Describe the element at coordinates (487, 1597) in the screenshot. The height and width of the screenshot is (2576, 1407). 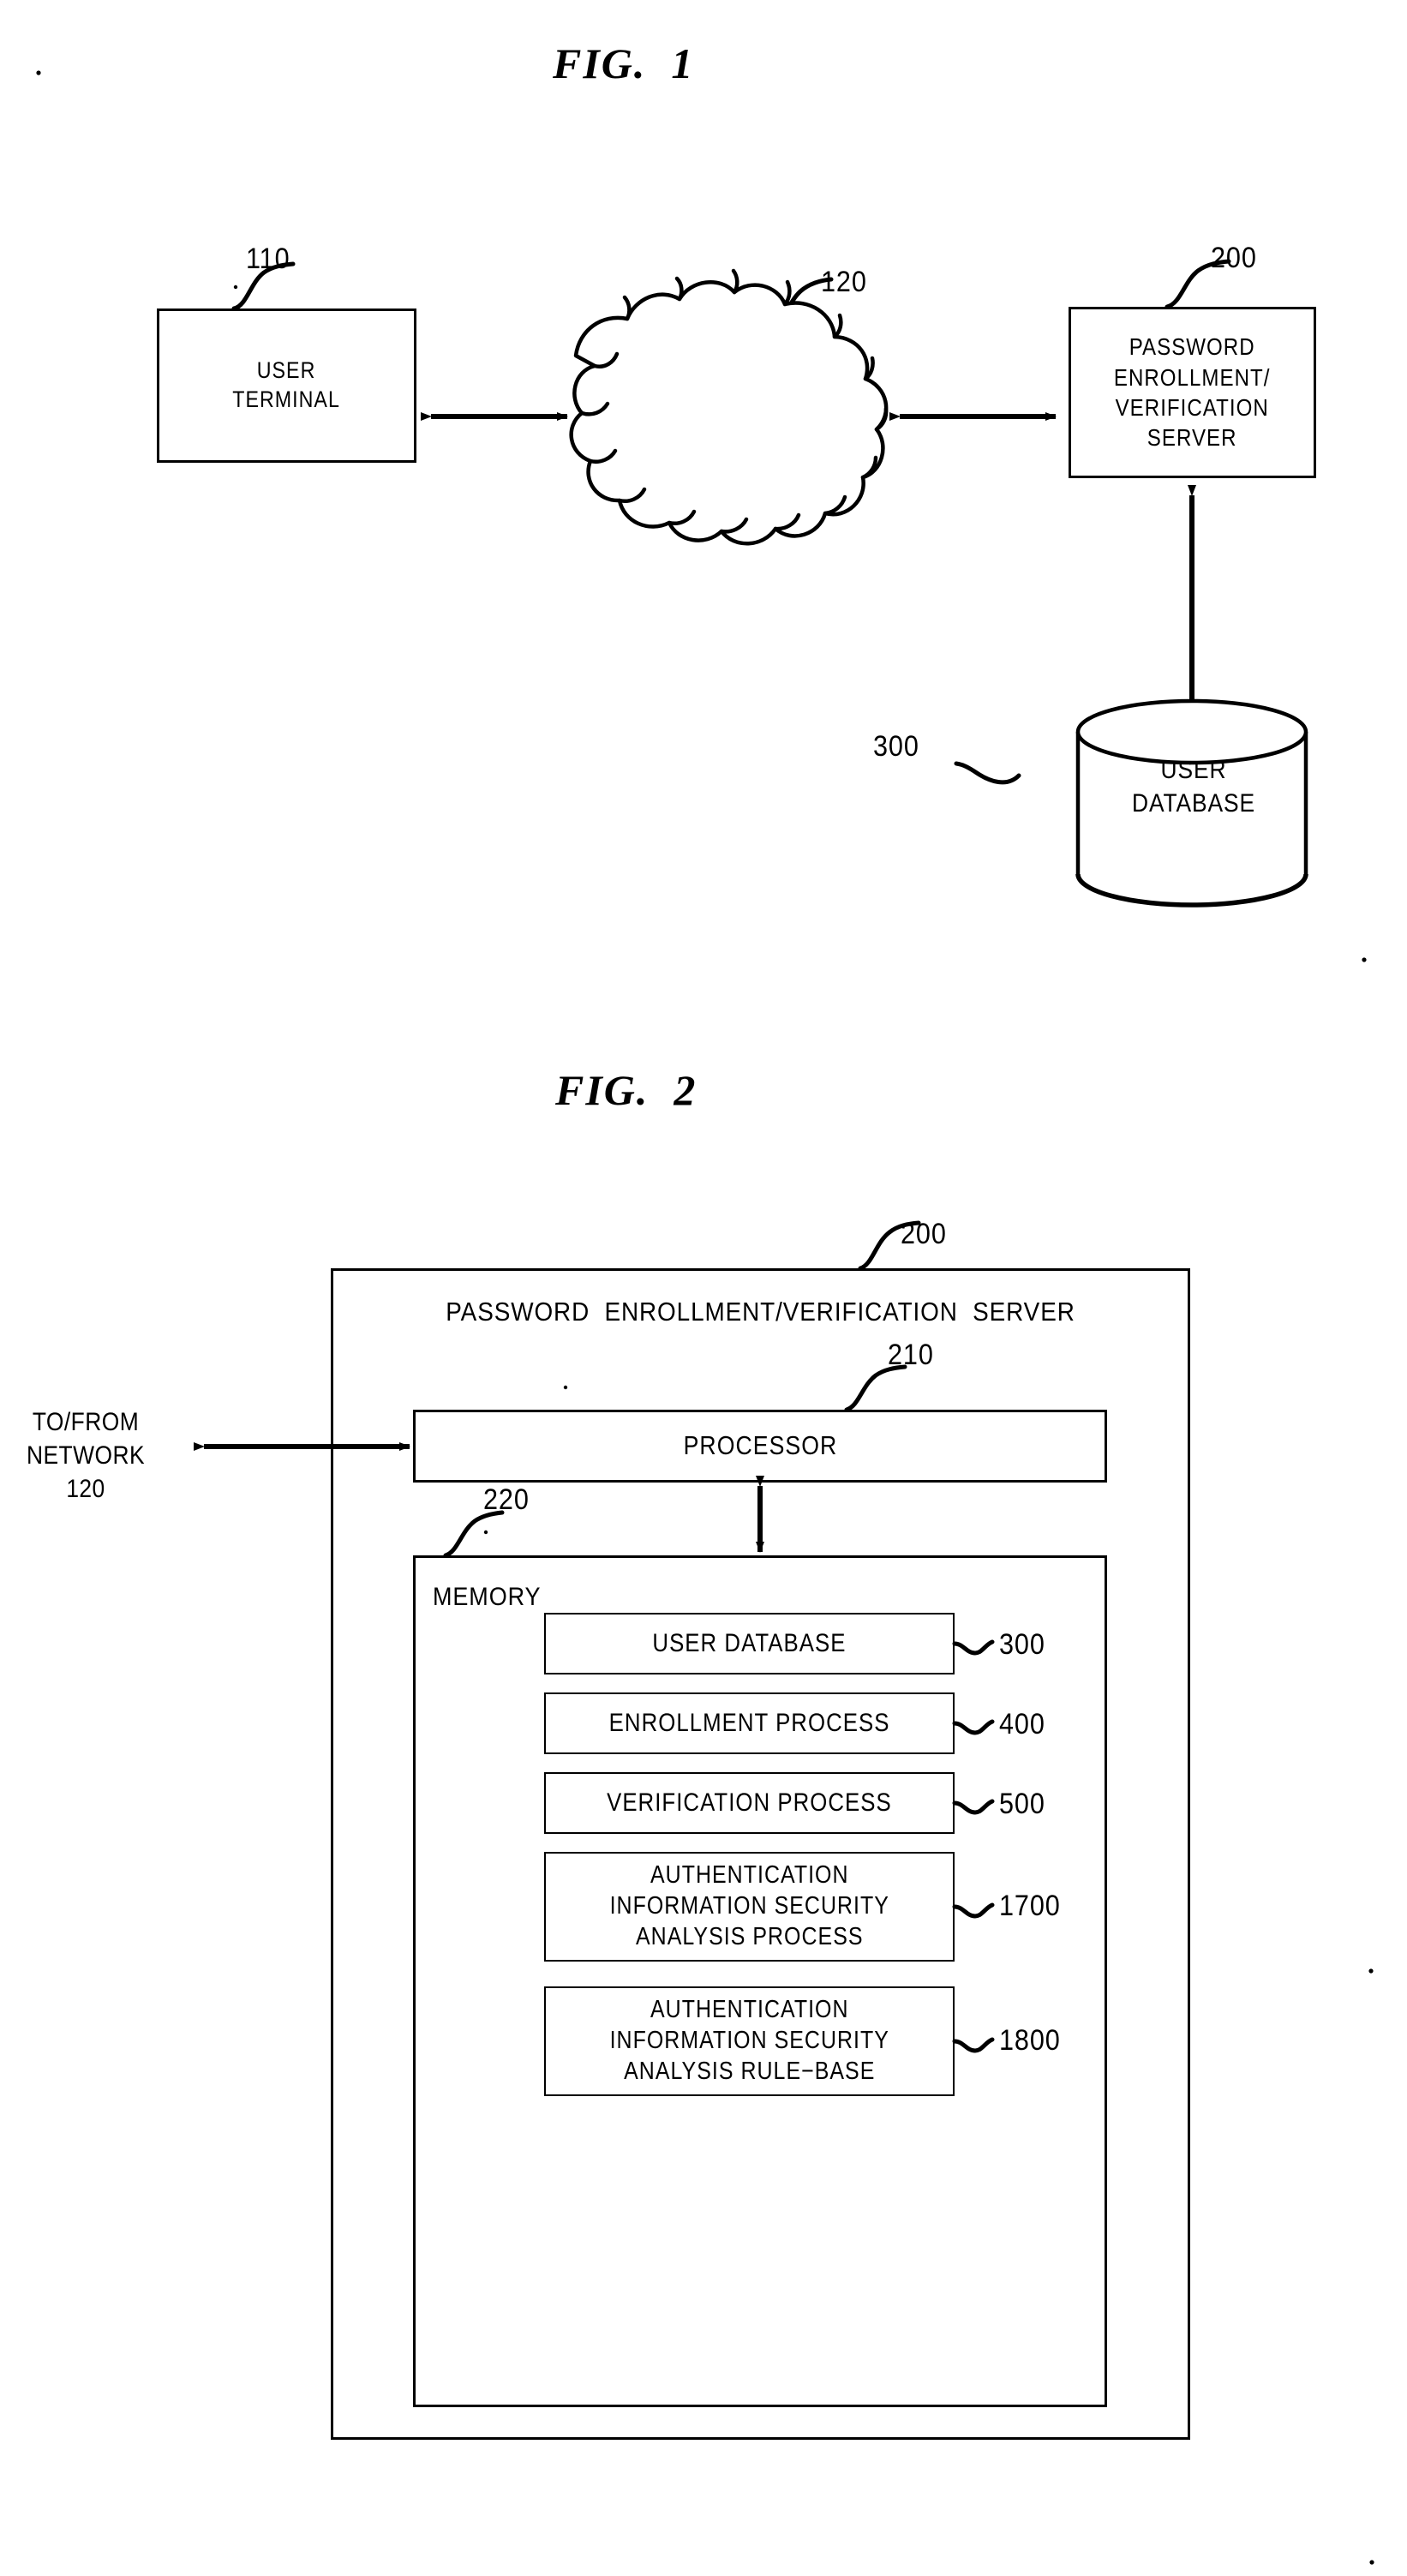
I see `memory-label: MEMORY` at that location.